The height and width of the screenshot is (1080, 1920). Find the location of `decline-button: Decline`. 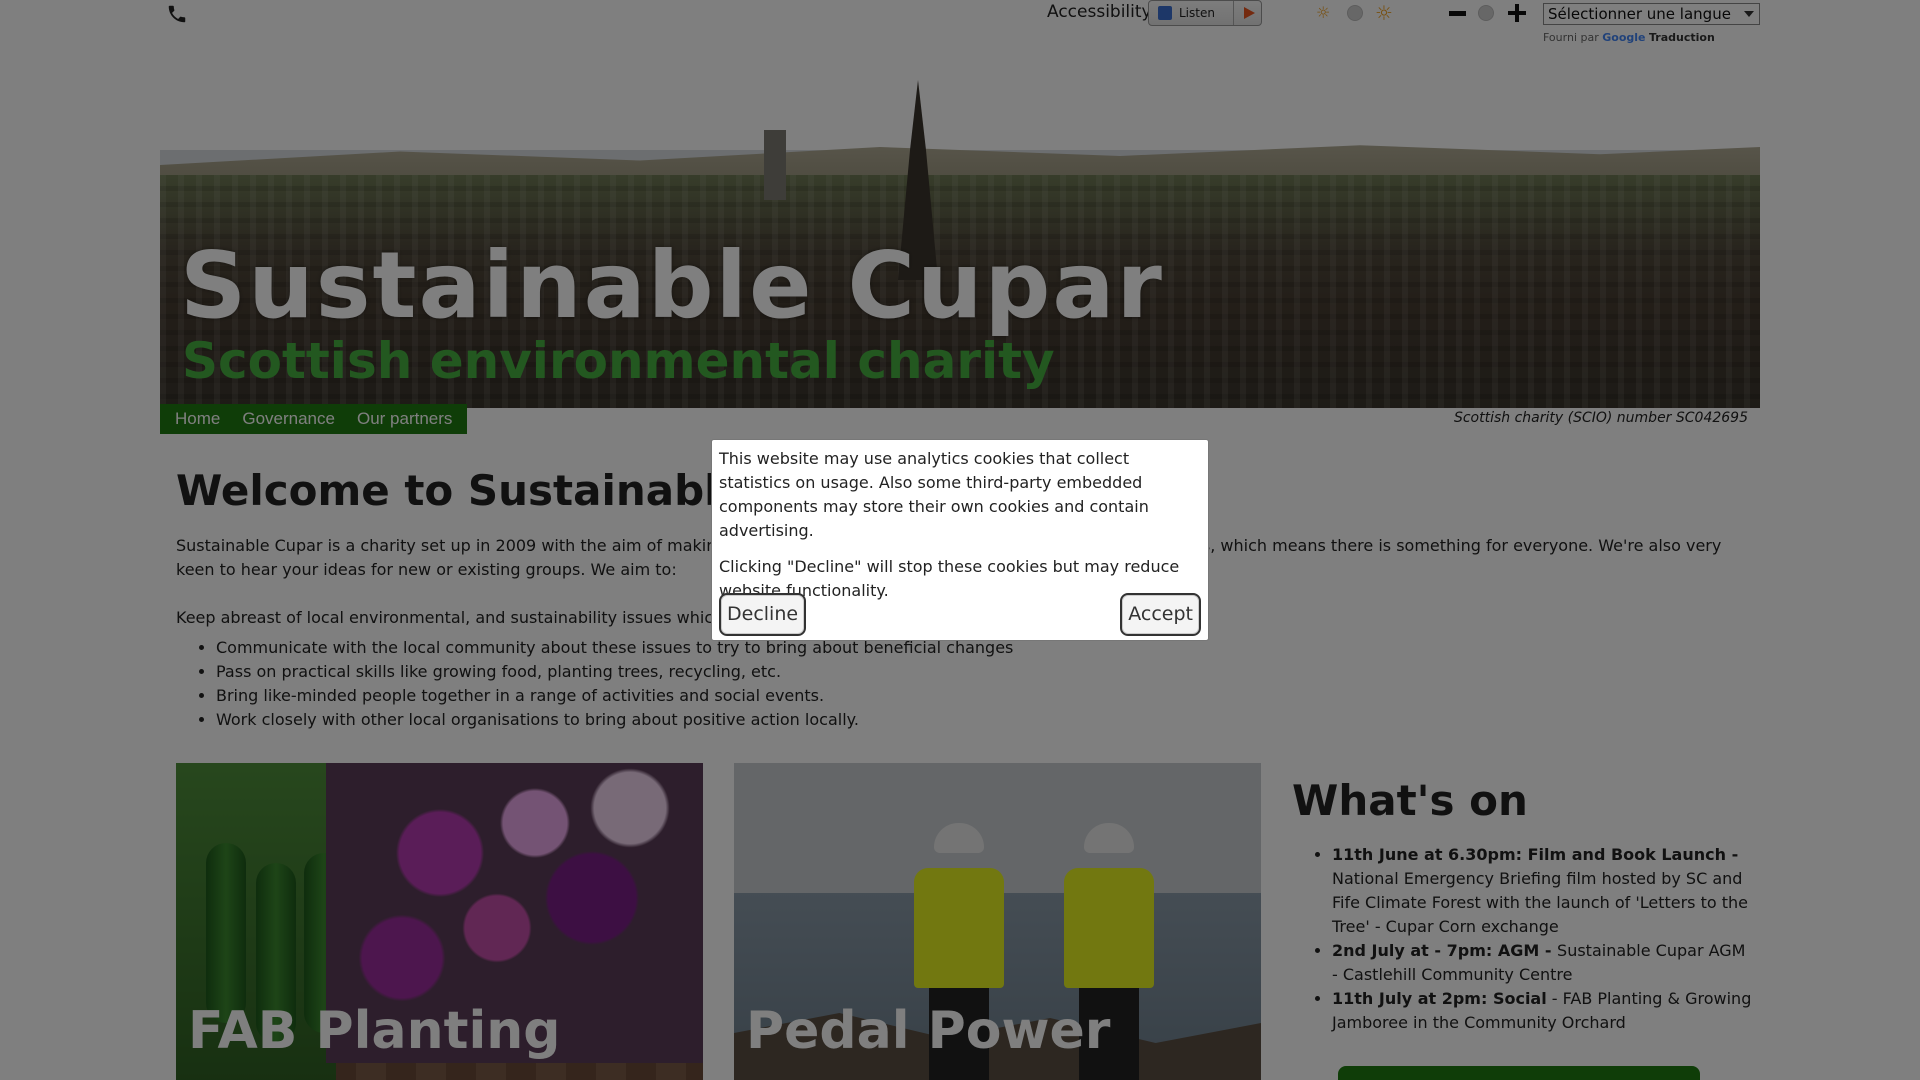

decline-button: Decline is located at coordinates (763, 614).